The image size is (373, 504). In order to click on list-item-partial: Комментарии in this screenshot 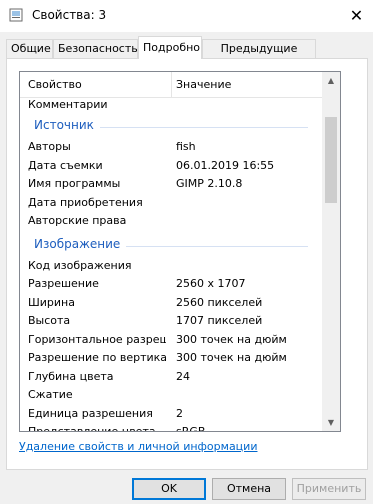, I will do `click(171, 105)`.